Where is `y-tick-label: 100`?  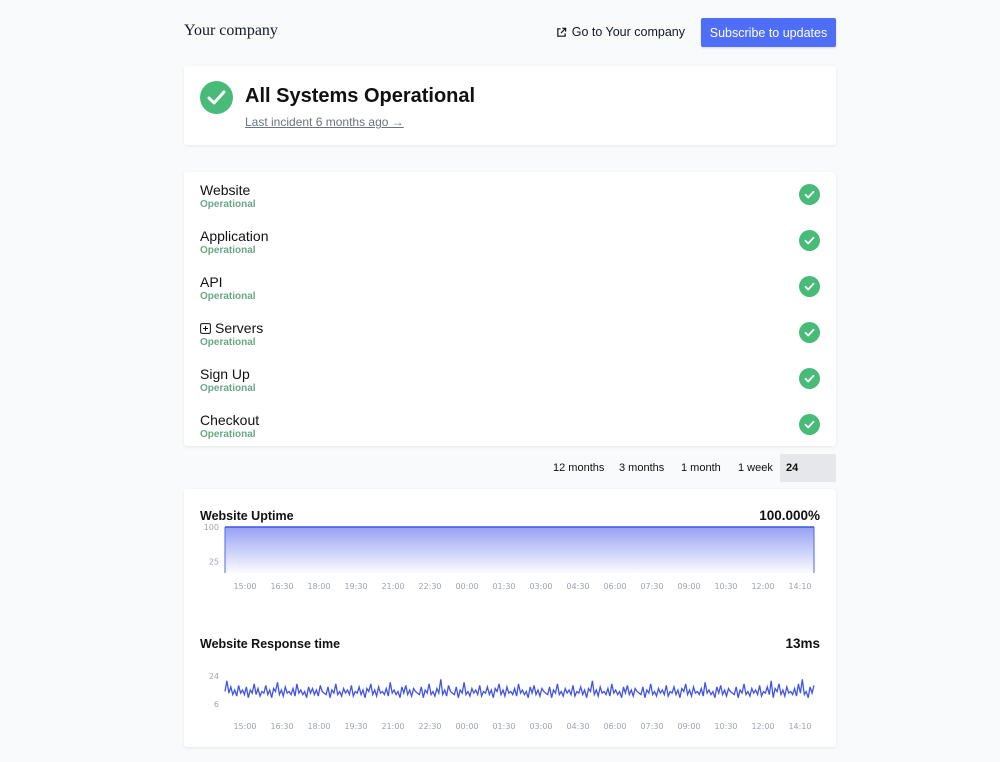 y-tick-label: 100 is located at coordinates (211, 527).